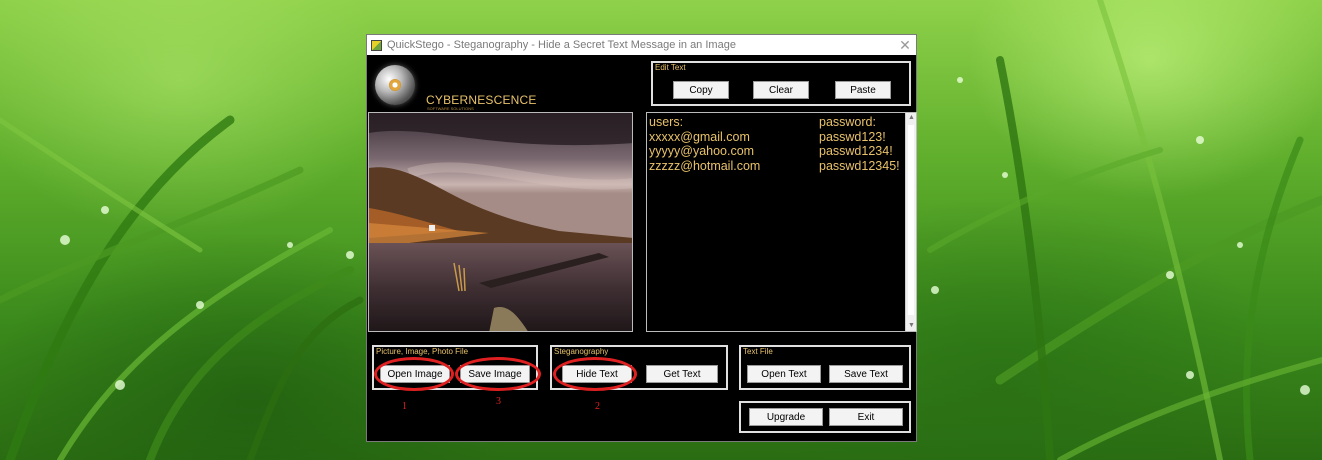 Image resolution: width=1322 pixels, height=460 pixels. I want to click on text-line: yyyyy@yahoo.com passwd1234!, so click(771, 151).